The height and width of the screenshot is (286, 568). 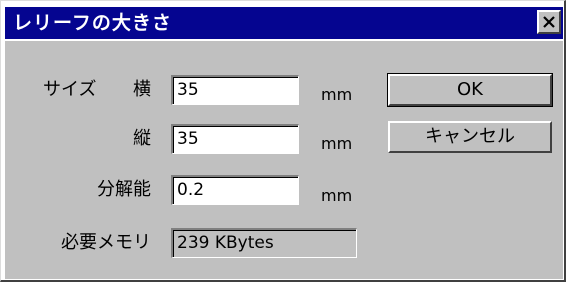 I want to click on close-icon, so click(x=549, y=22).